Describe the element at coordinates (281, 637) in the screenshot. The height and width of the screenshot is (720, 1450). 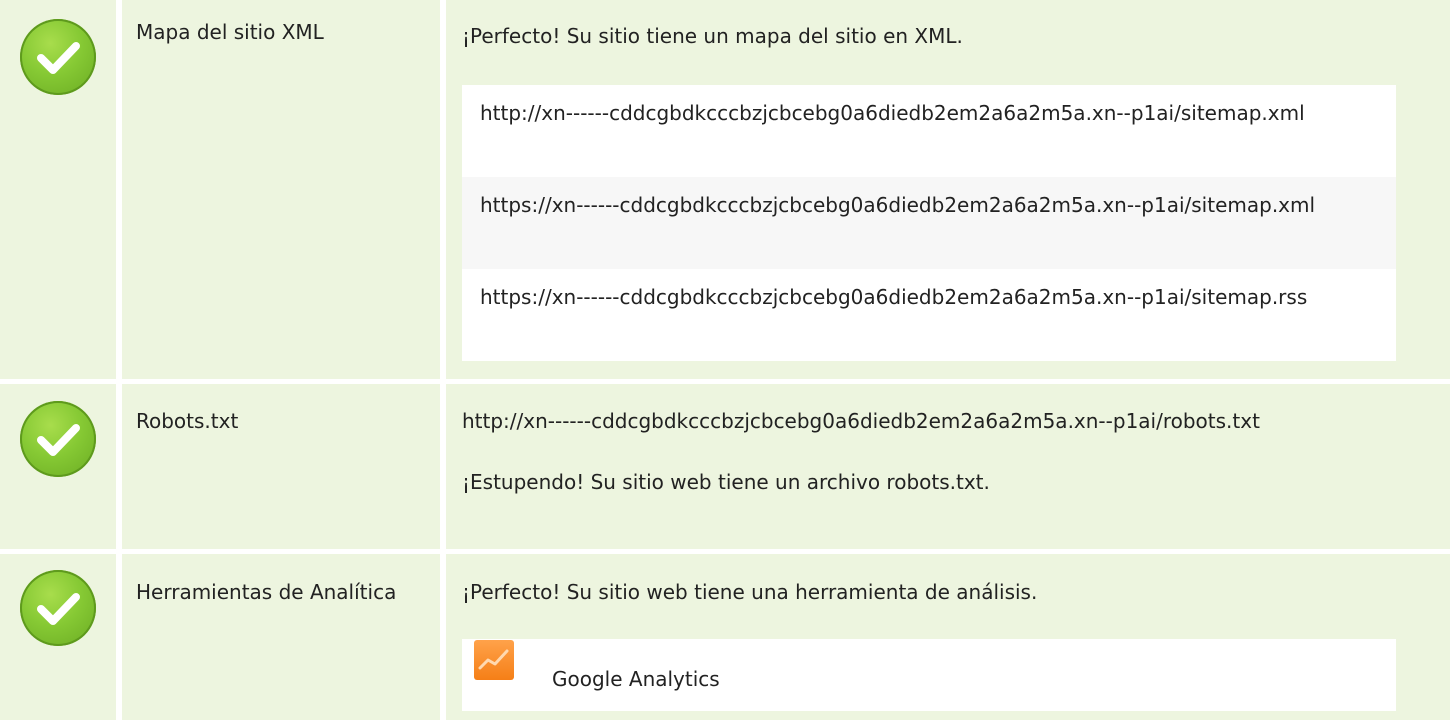
I see `check-name-cell: Herramientas de Analítica` at that location.